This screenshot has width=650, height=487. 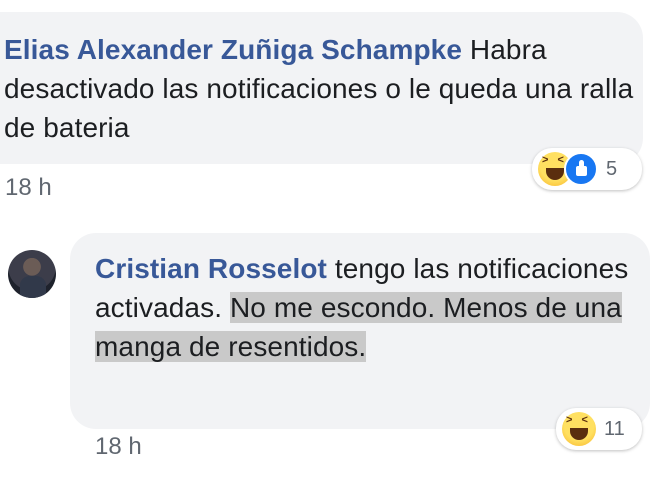 What do you see at coordinates (612, 168) in the screenshot?
I see `reaction-count: 5` at bounding box center [612, 168].